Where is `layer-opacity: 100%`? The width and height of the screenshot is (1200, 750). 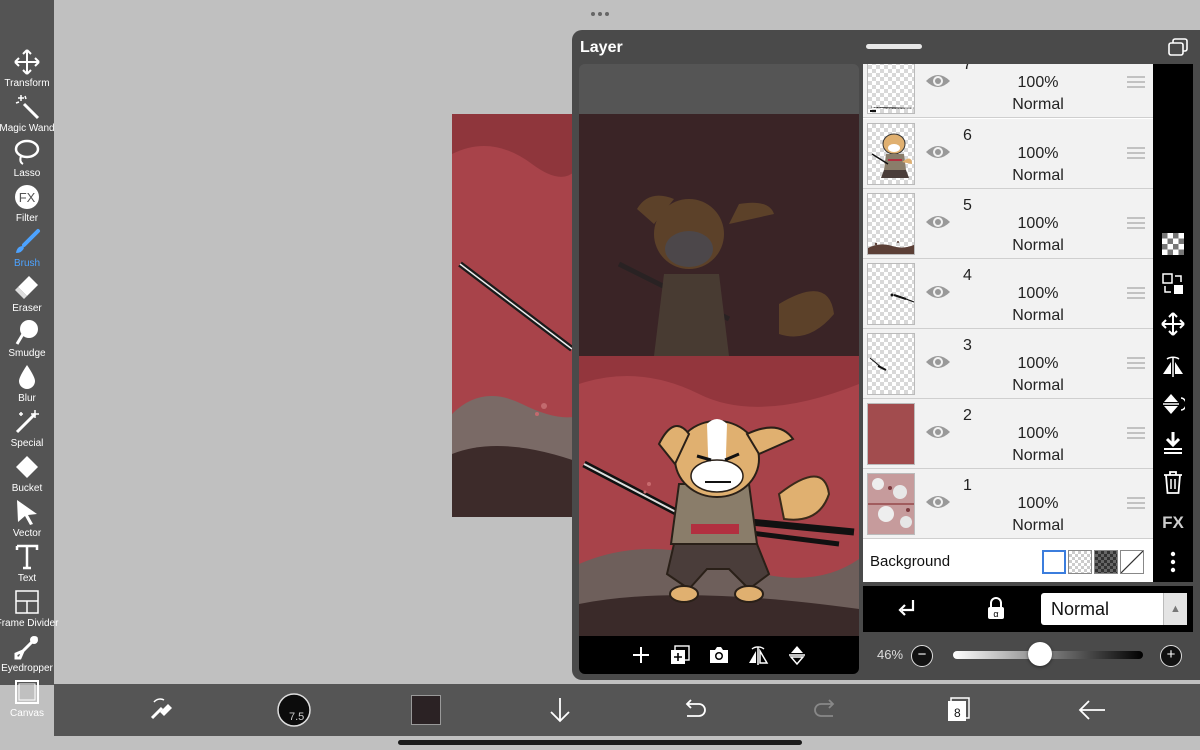 layer-opacity: 100% is located at coordinates (1038, 433).